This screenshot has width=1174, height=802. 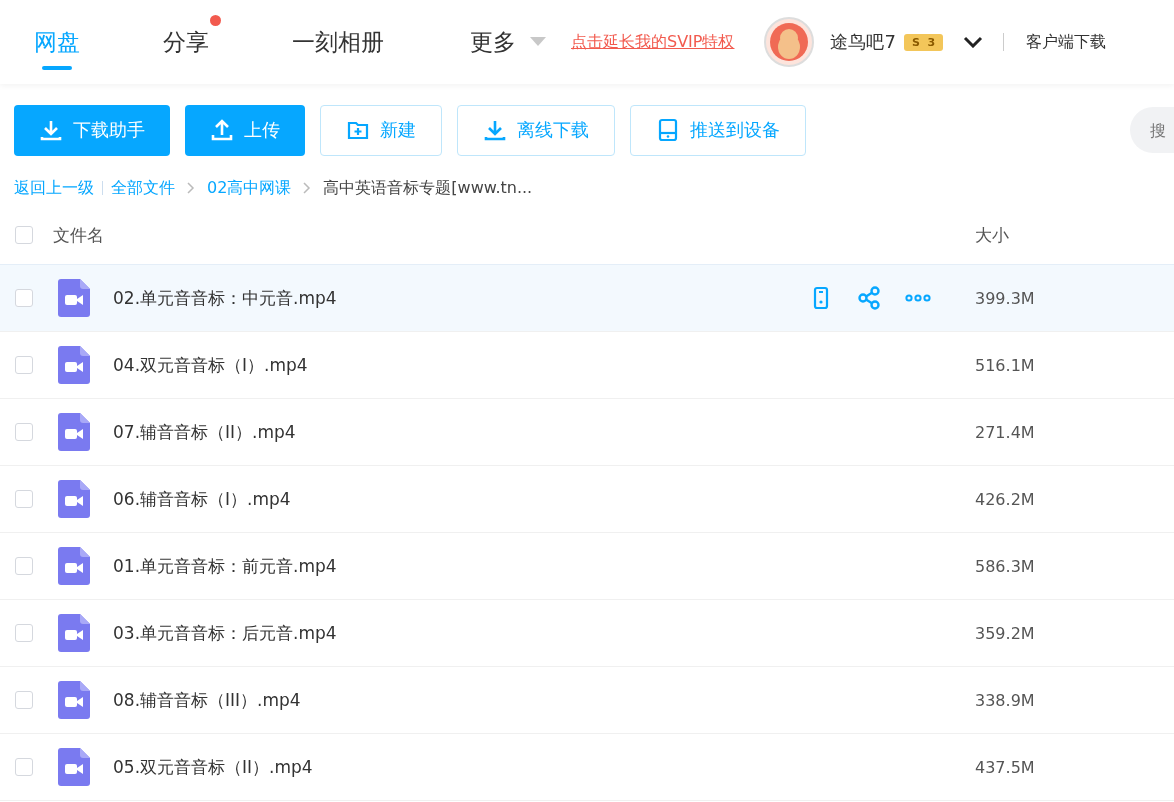 What do you see at coordinates (1005, 566) in the screenshot?
I see `file-size: 586.3M` at bounding box center [1005, 566].